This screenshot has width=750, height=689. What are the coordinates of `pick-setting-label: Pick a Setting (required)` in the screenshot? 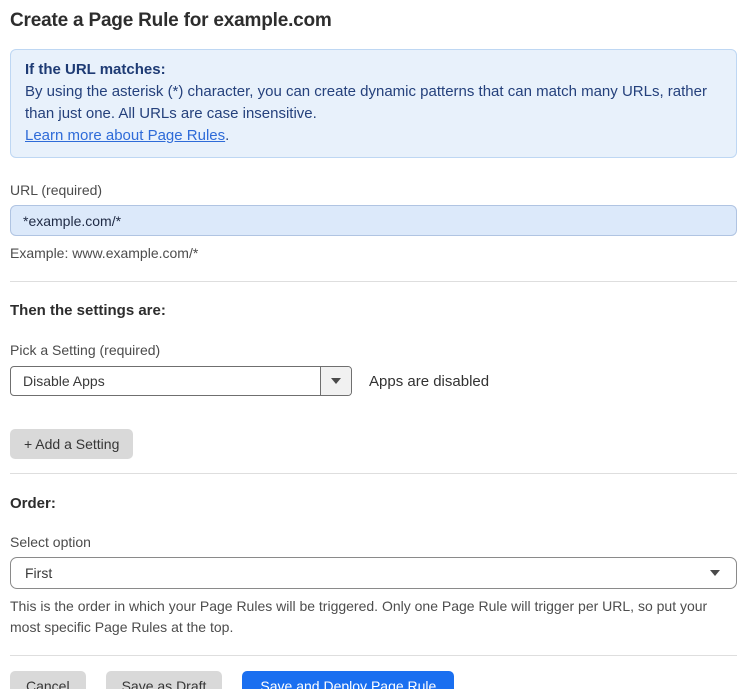 It's located at (85, 350).